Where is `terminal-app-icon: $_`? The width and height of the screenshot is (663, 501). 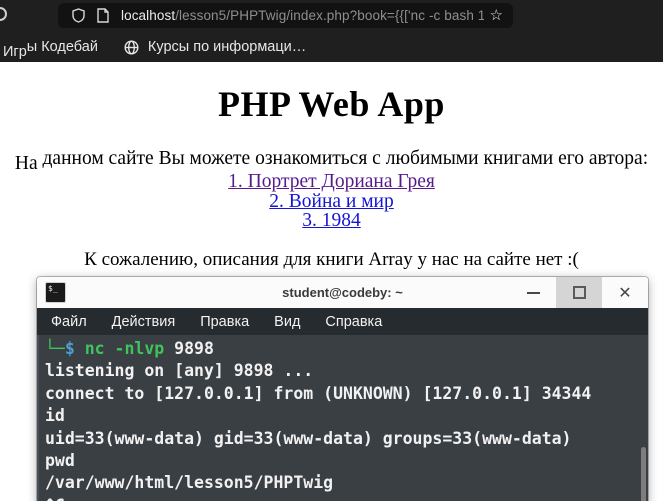
terminal-app-icon: $_ is located at coordinates (55, 292).